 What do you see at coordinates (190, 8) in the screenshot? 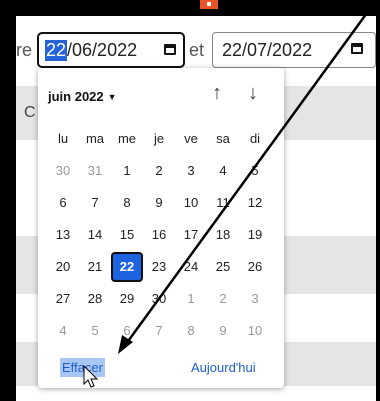
I see `window-top-border` at bounding box center [190, 8].